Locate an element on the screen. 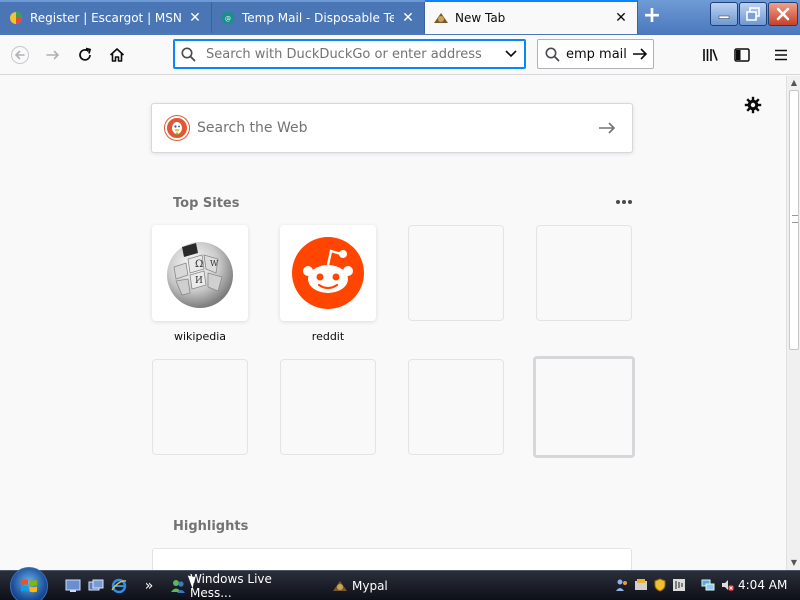  user-accounts-icon is located at coordinates (622, 585).